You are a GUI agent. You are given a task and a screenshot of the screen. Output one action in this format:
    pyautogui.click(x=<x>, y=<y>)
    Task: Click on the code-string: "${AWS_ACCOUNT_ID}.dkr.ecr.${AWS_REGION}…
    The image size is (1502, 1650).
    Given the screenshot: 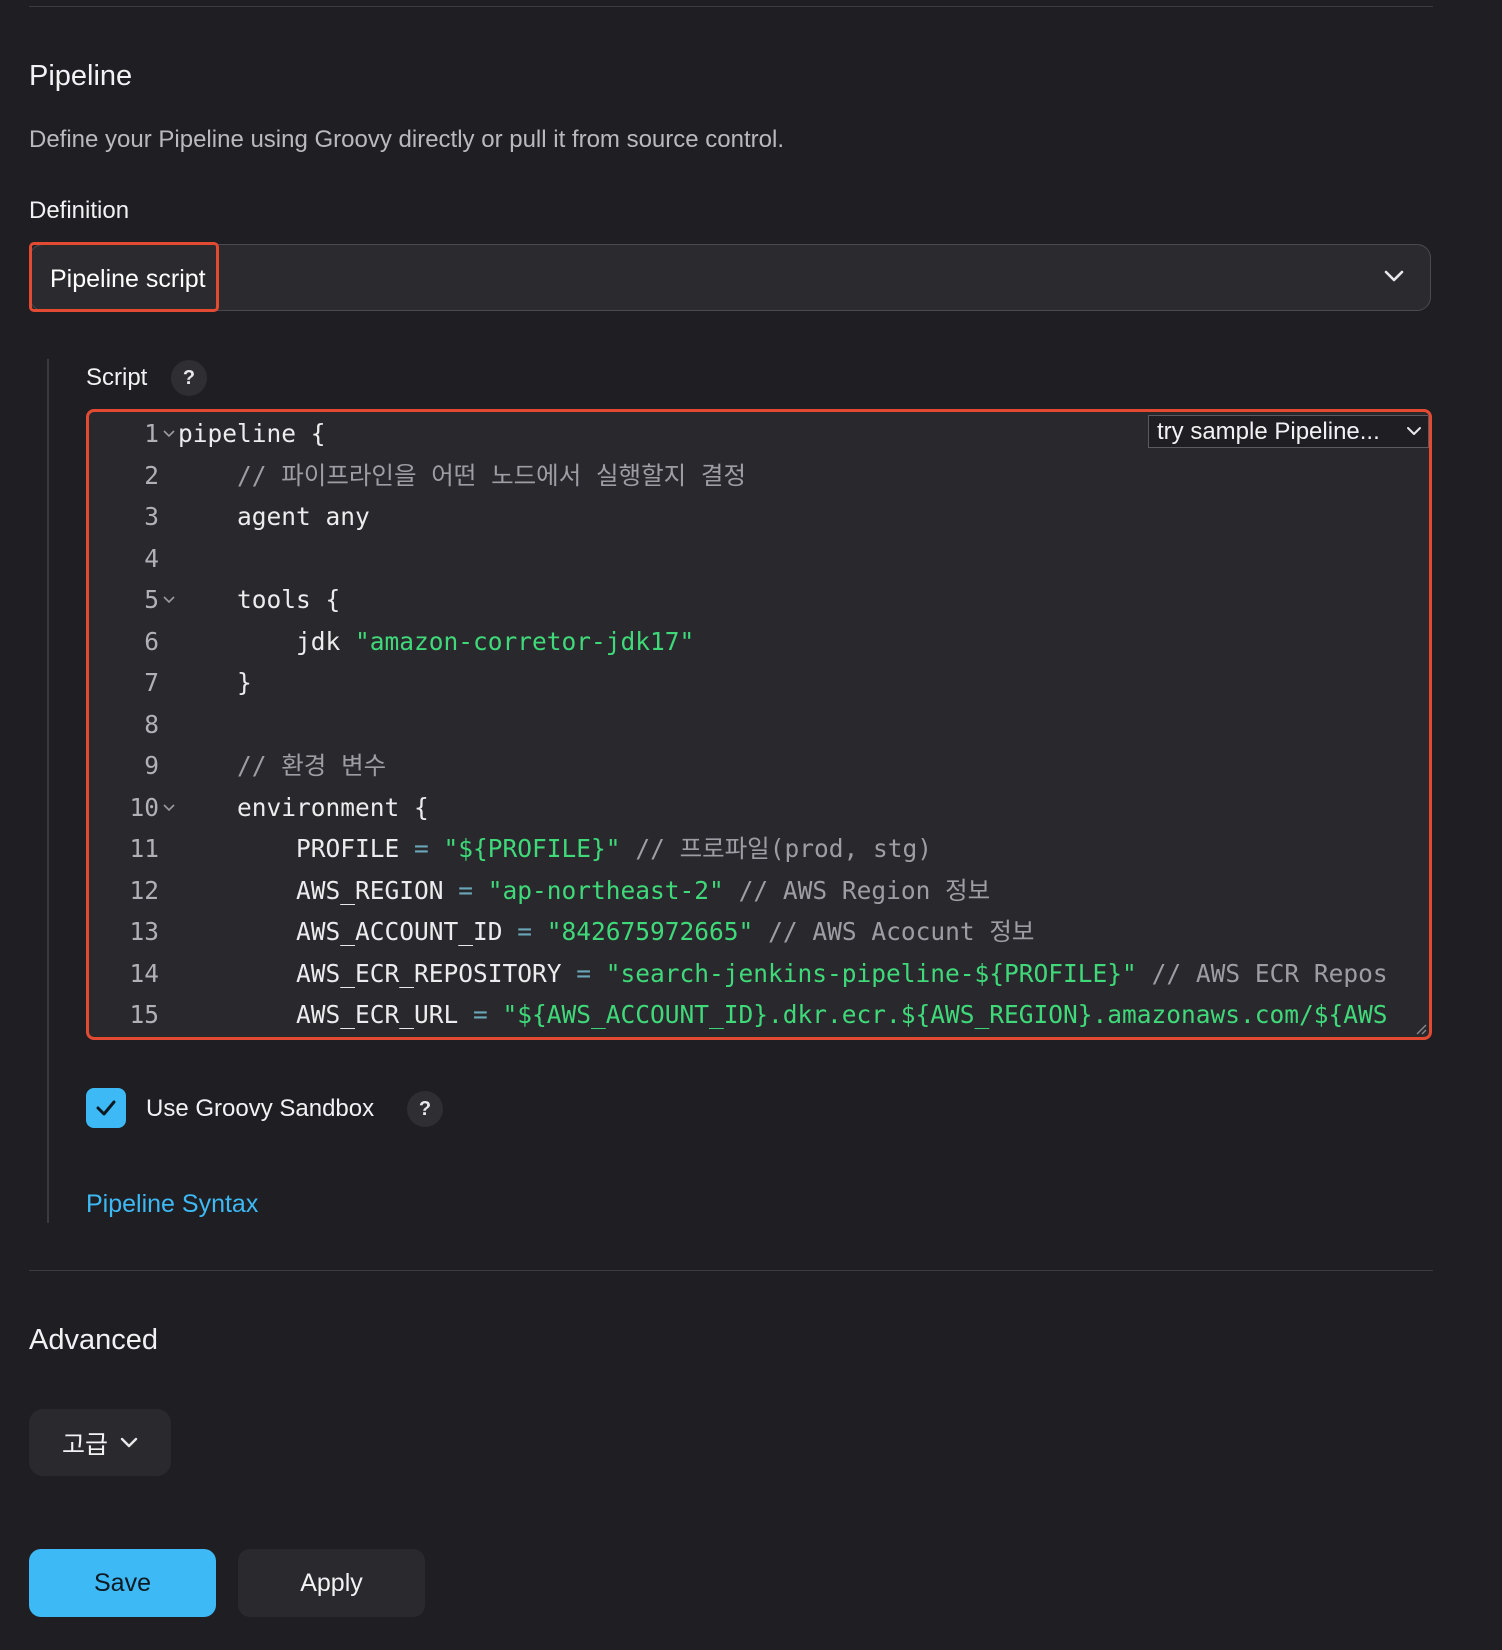 What is the action you would take?
    pyautogui.click(x=945, y=1014)
    